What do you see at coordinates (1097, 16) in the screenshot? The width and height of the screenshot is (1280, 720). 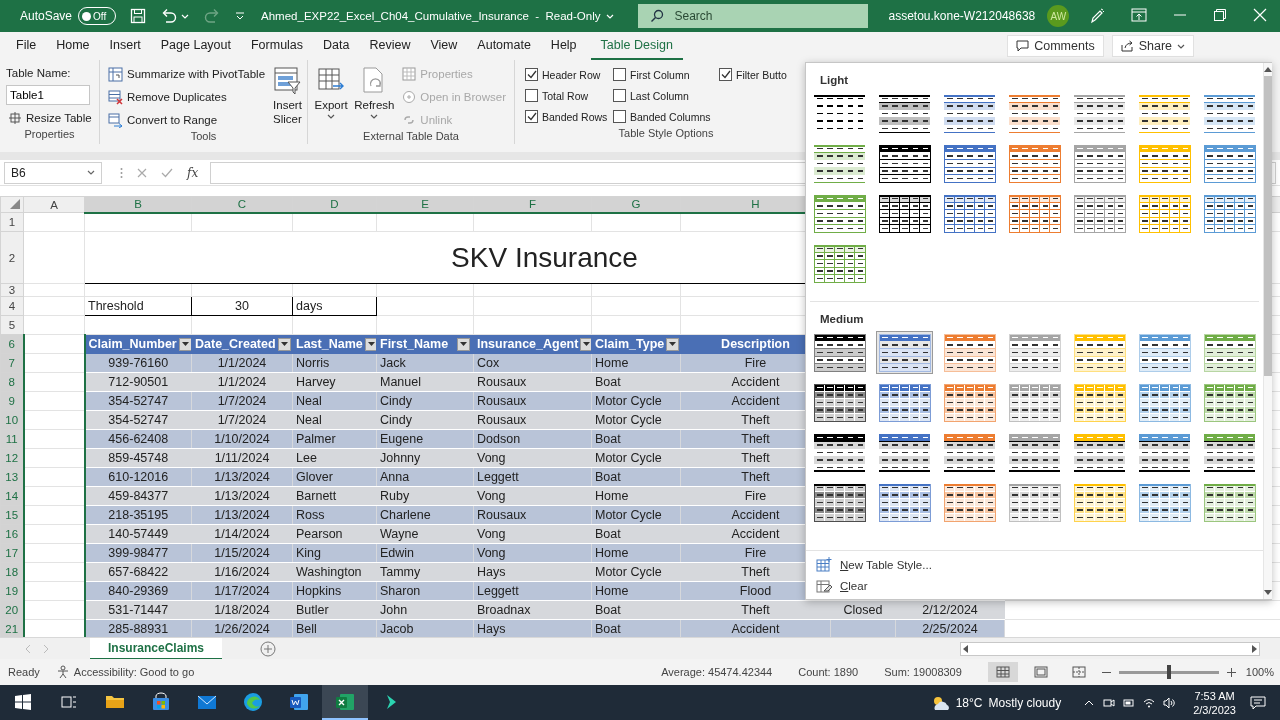 I see `pen-icon` at bounding box center [1097, 16].